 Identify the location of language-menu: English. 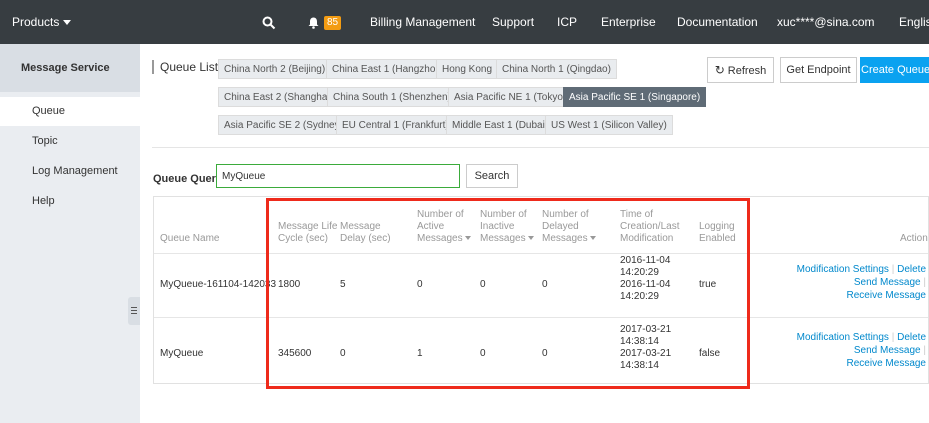
(914, 22).